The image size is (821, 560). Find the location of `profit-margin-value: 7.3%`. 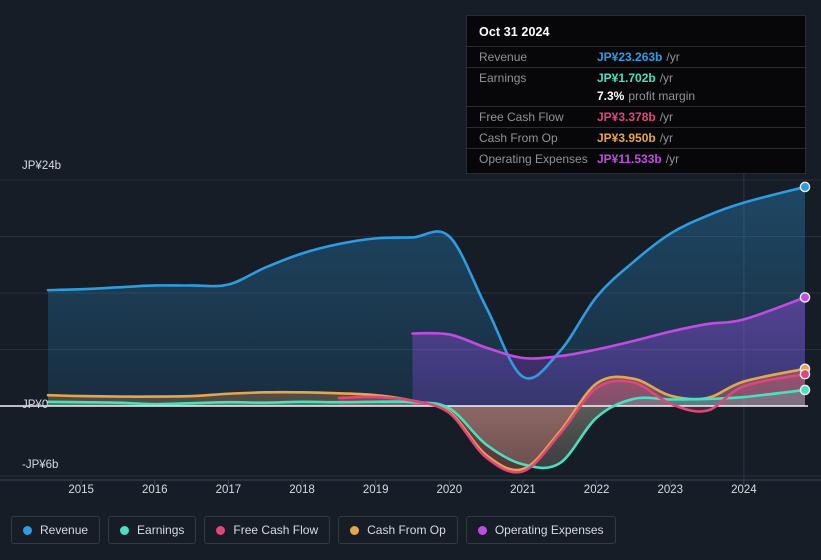

profit-margin-value: 7.3% is located at coordinates (611, 96).